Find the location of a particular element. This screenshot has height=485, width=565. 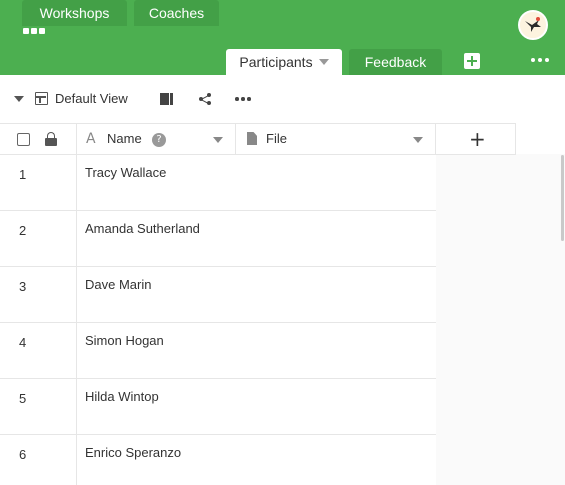

vertical-scrollbar is located at coordinates (562, 198).